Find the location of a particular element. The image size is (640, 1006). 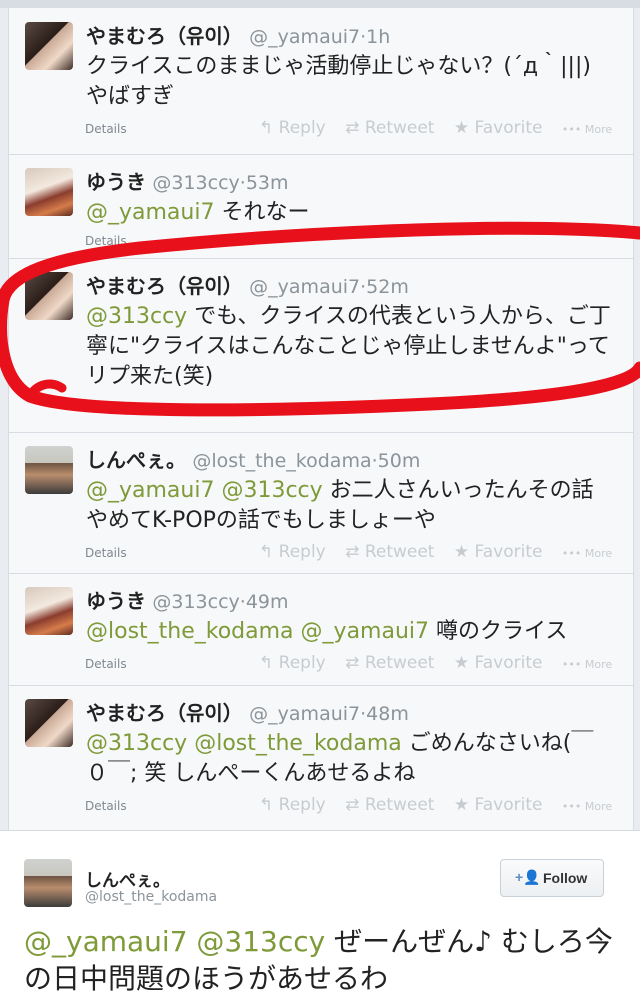

tweet-text-content: 噂のクライス is located at coordinates (502, 631).